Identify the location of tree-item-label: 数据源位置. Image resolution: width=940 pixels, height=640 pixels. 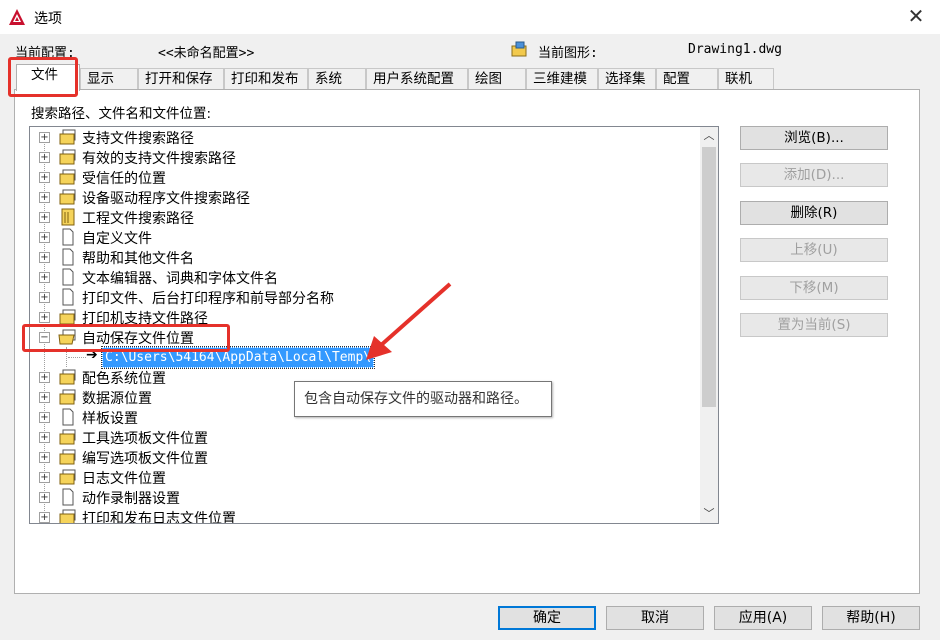
(117, 399).